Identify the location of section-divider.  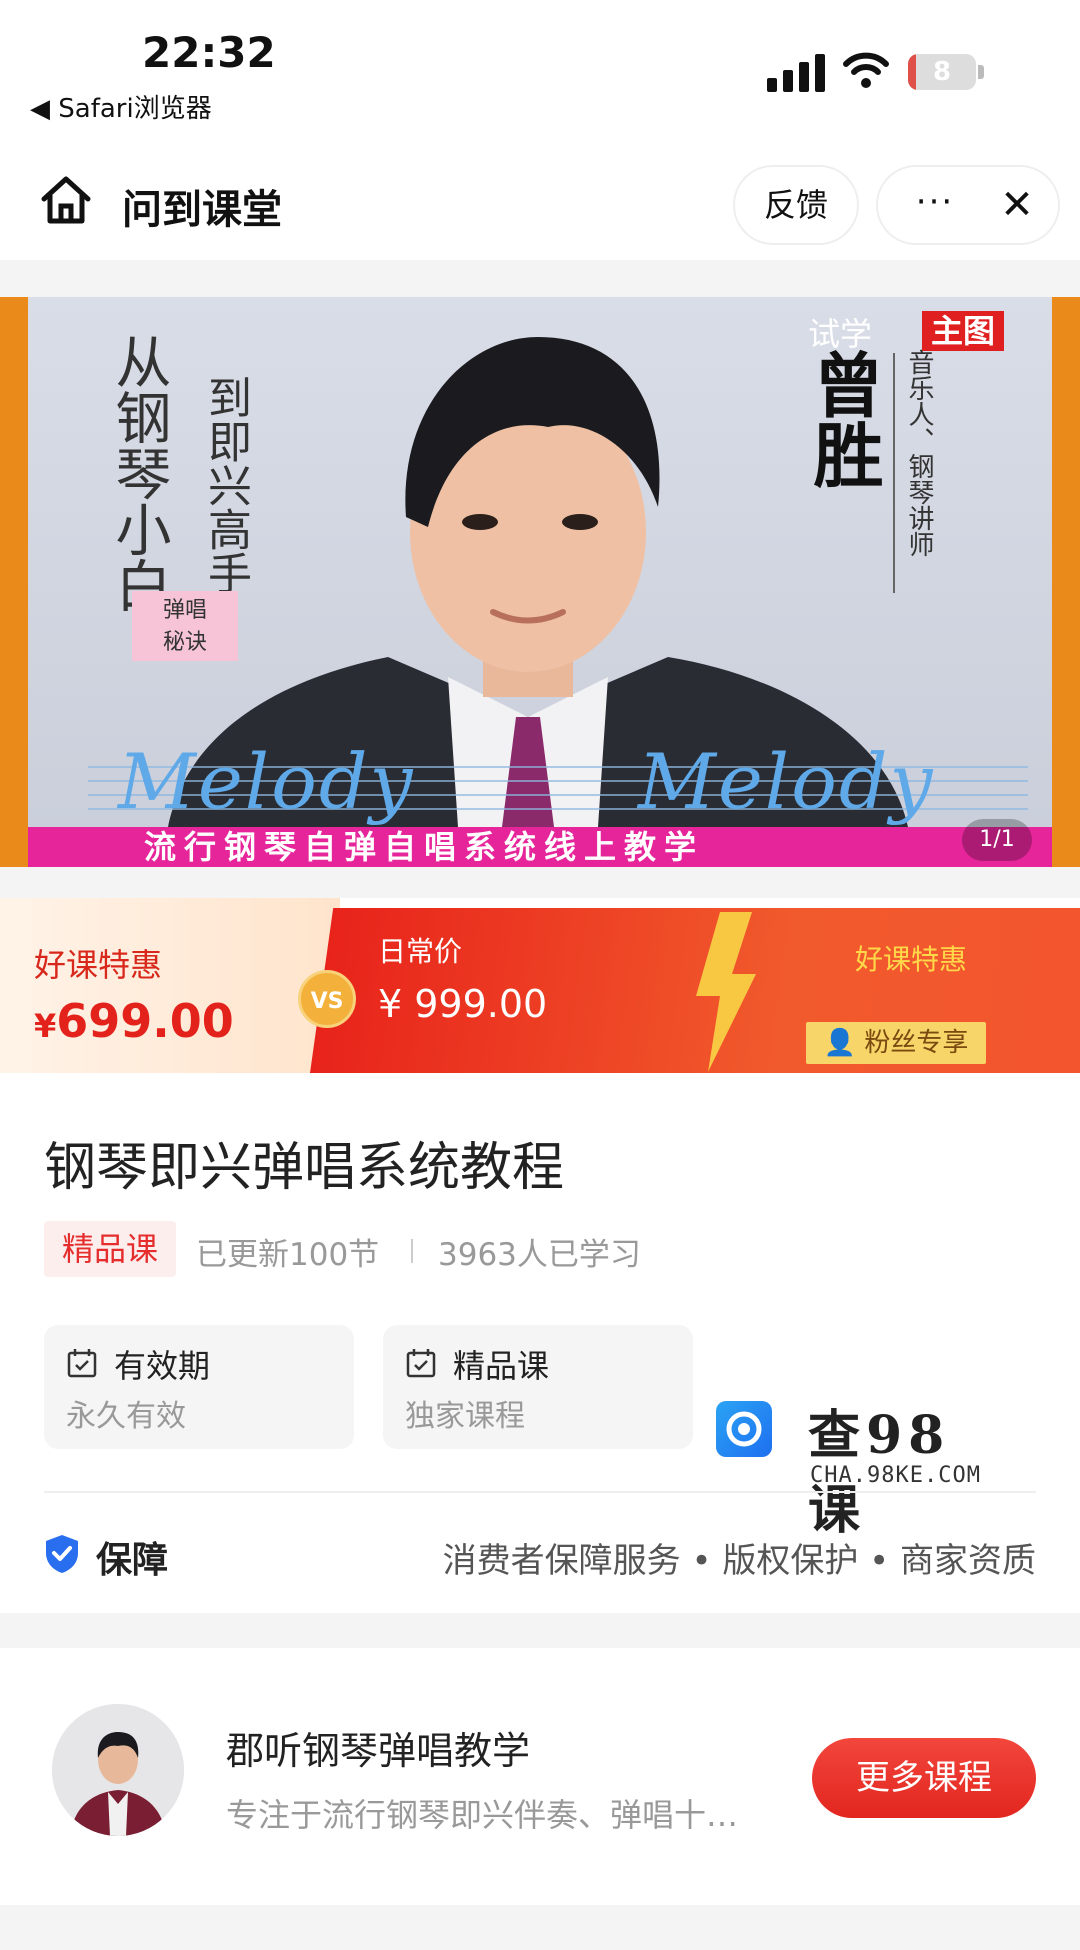
(540, 1492).